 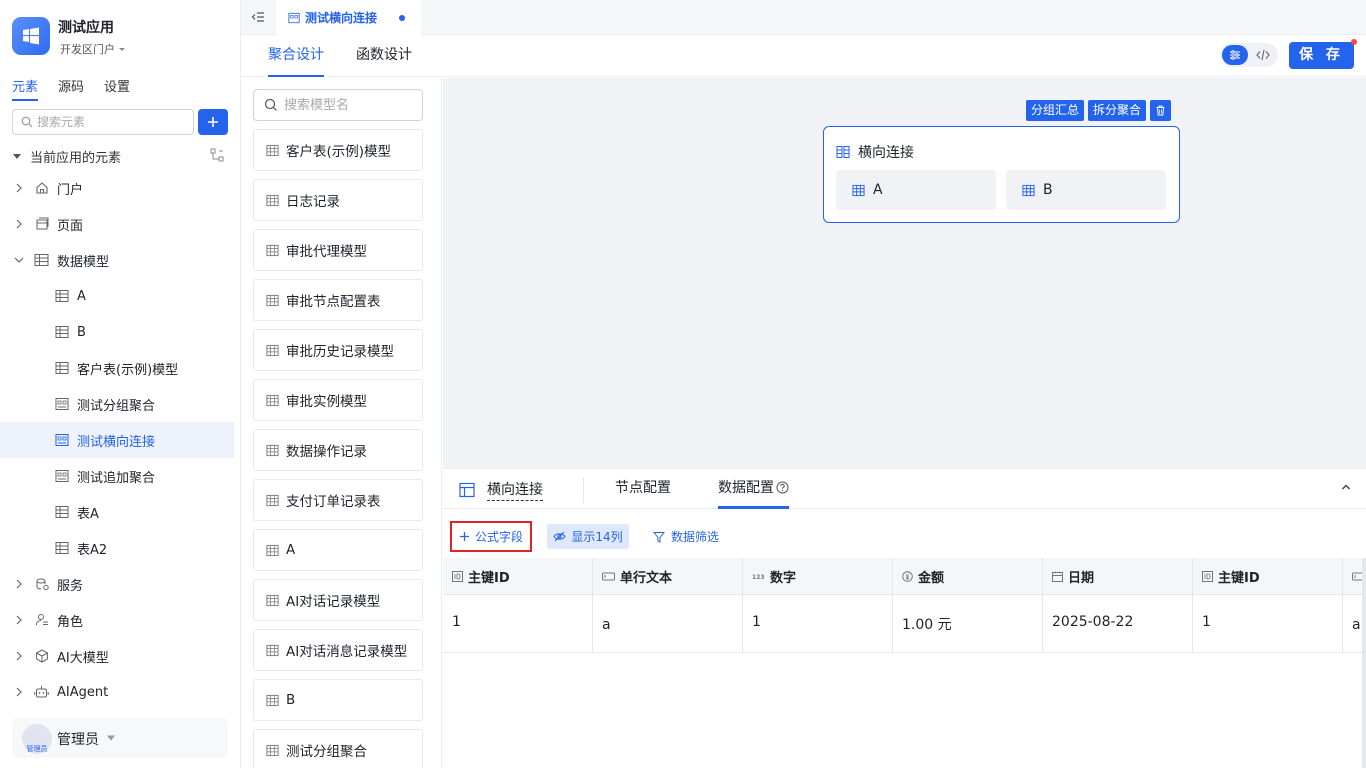 What do you see at coordinates (384, 56) in the screenshot?
I see `tab-function-design: 函数设计` at bounding box center [384, 56].